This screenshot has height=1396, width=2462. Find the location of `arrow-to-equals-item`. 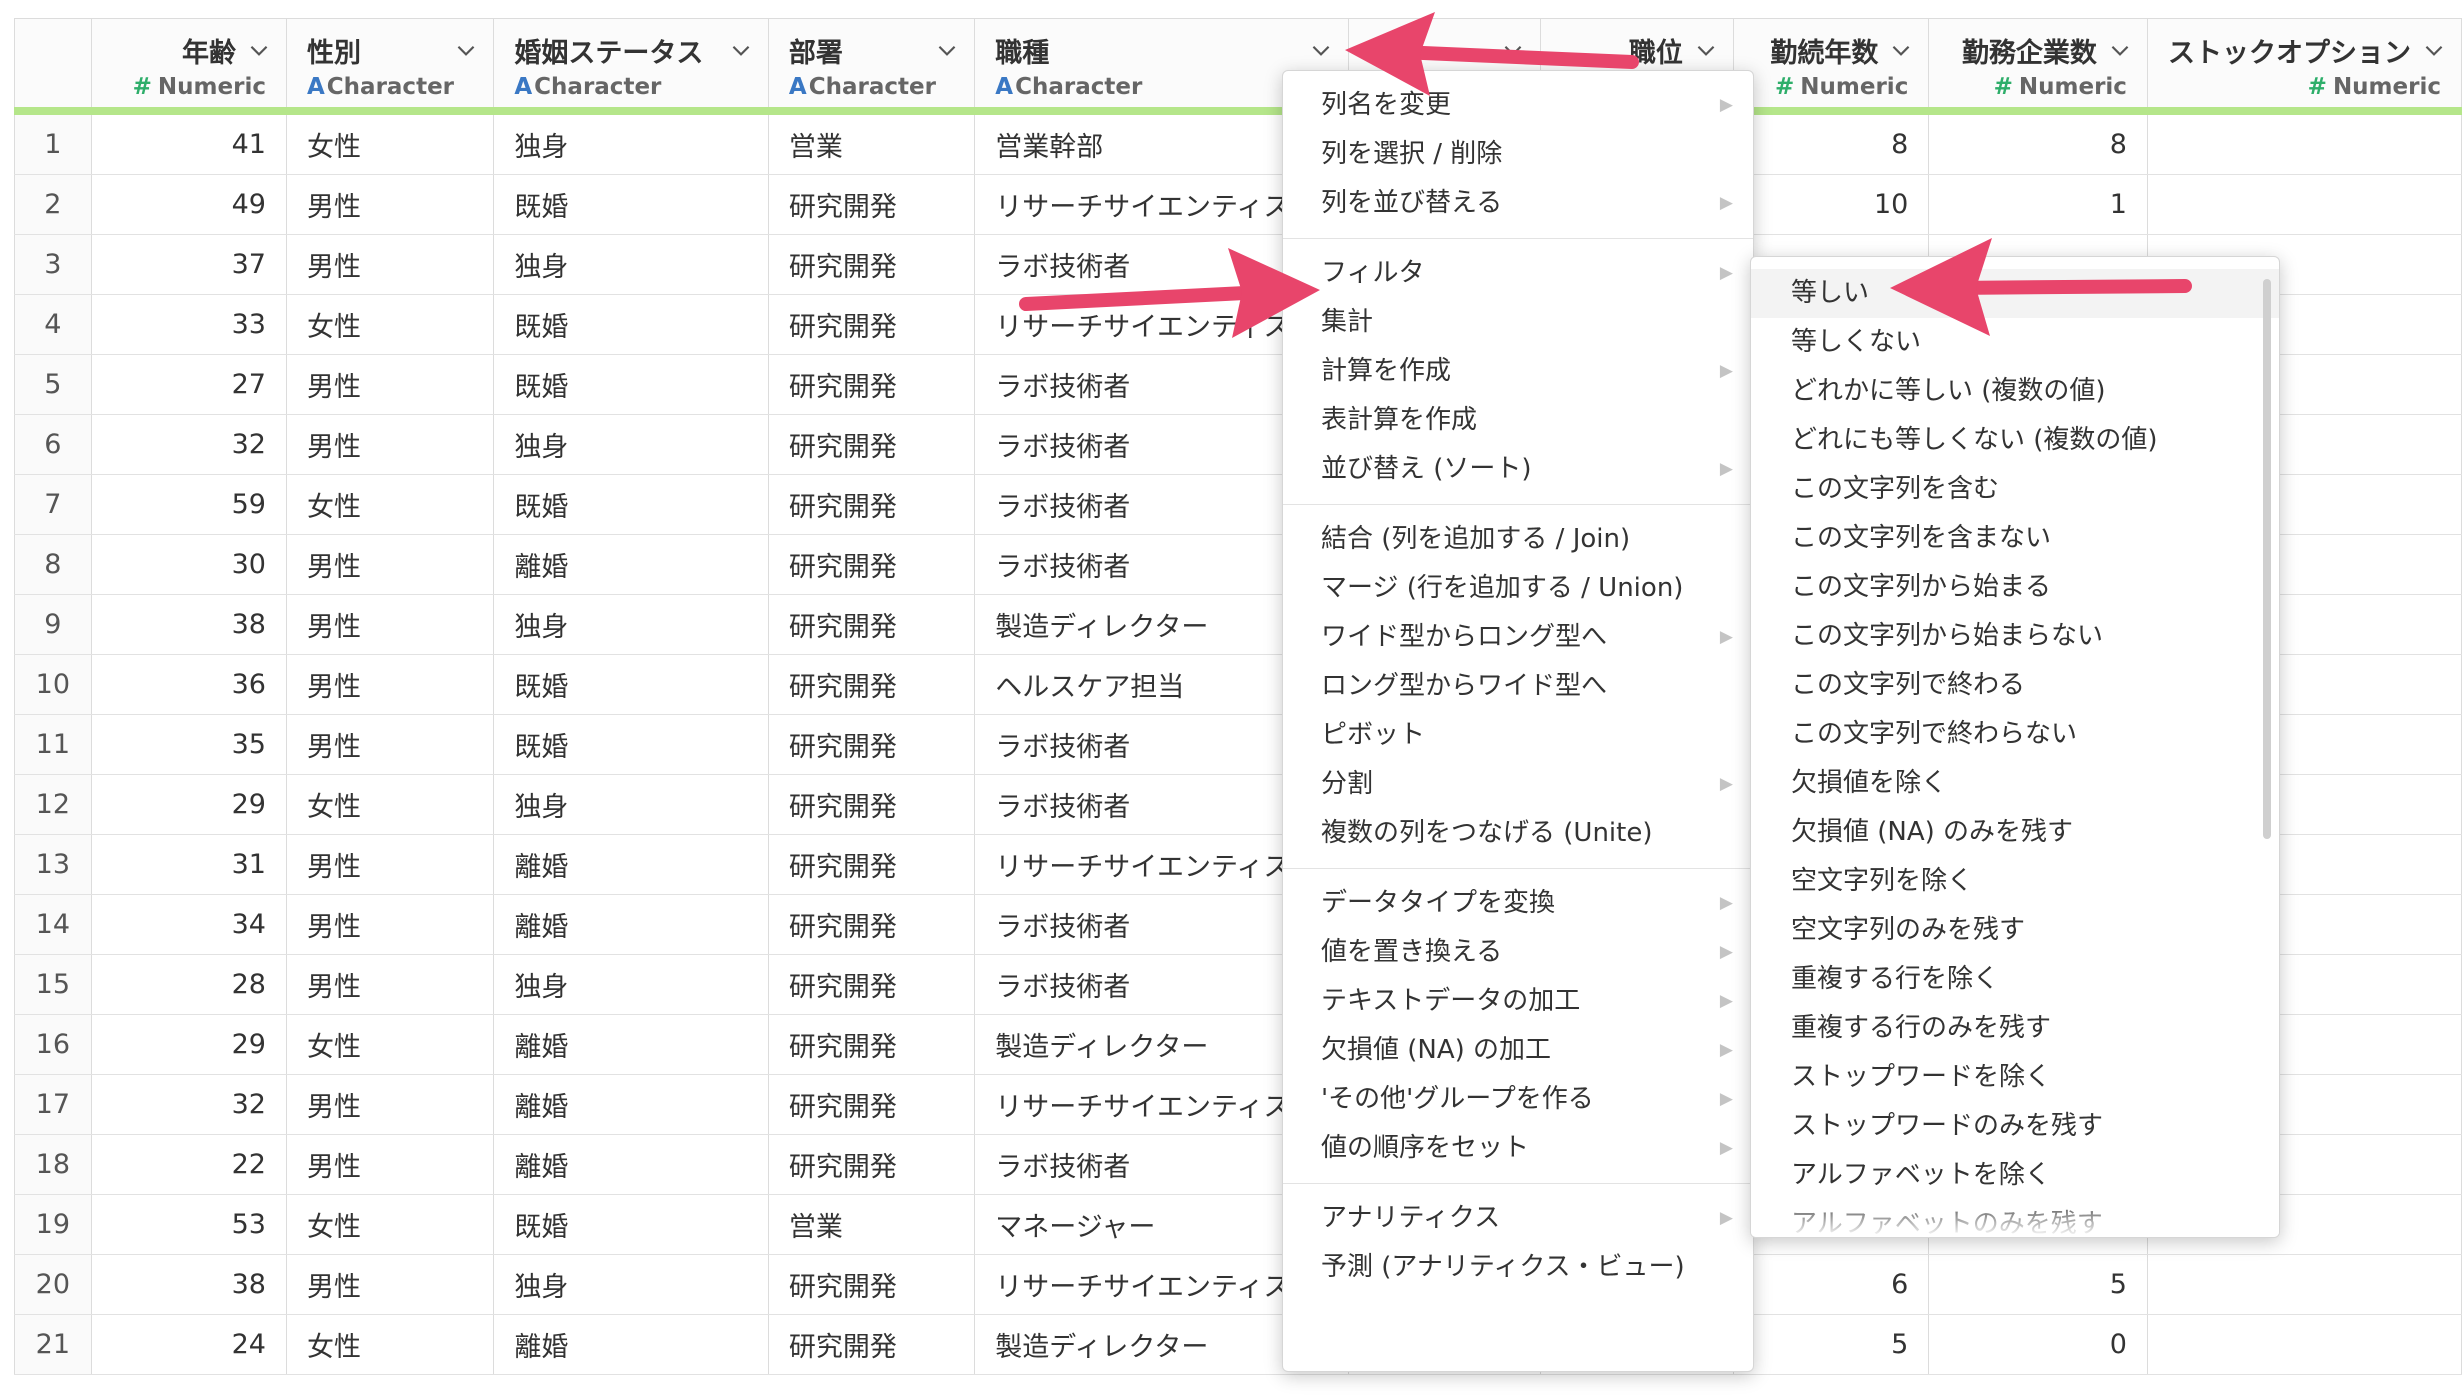

arrow-to-equals-item is located at coordinates (2041, 287).